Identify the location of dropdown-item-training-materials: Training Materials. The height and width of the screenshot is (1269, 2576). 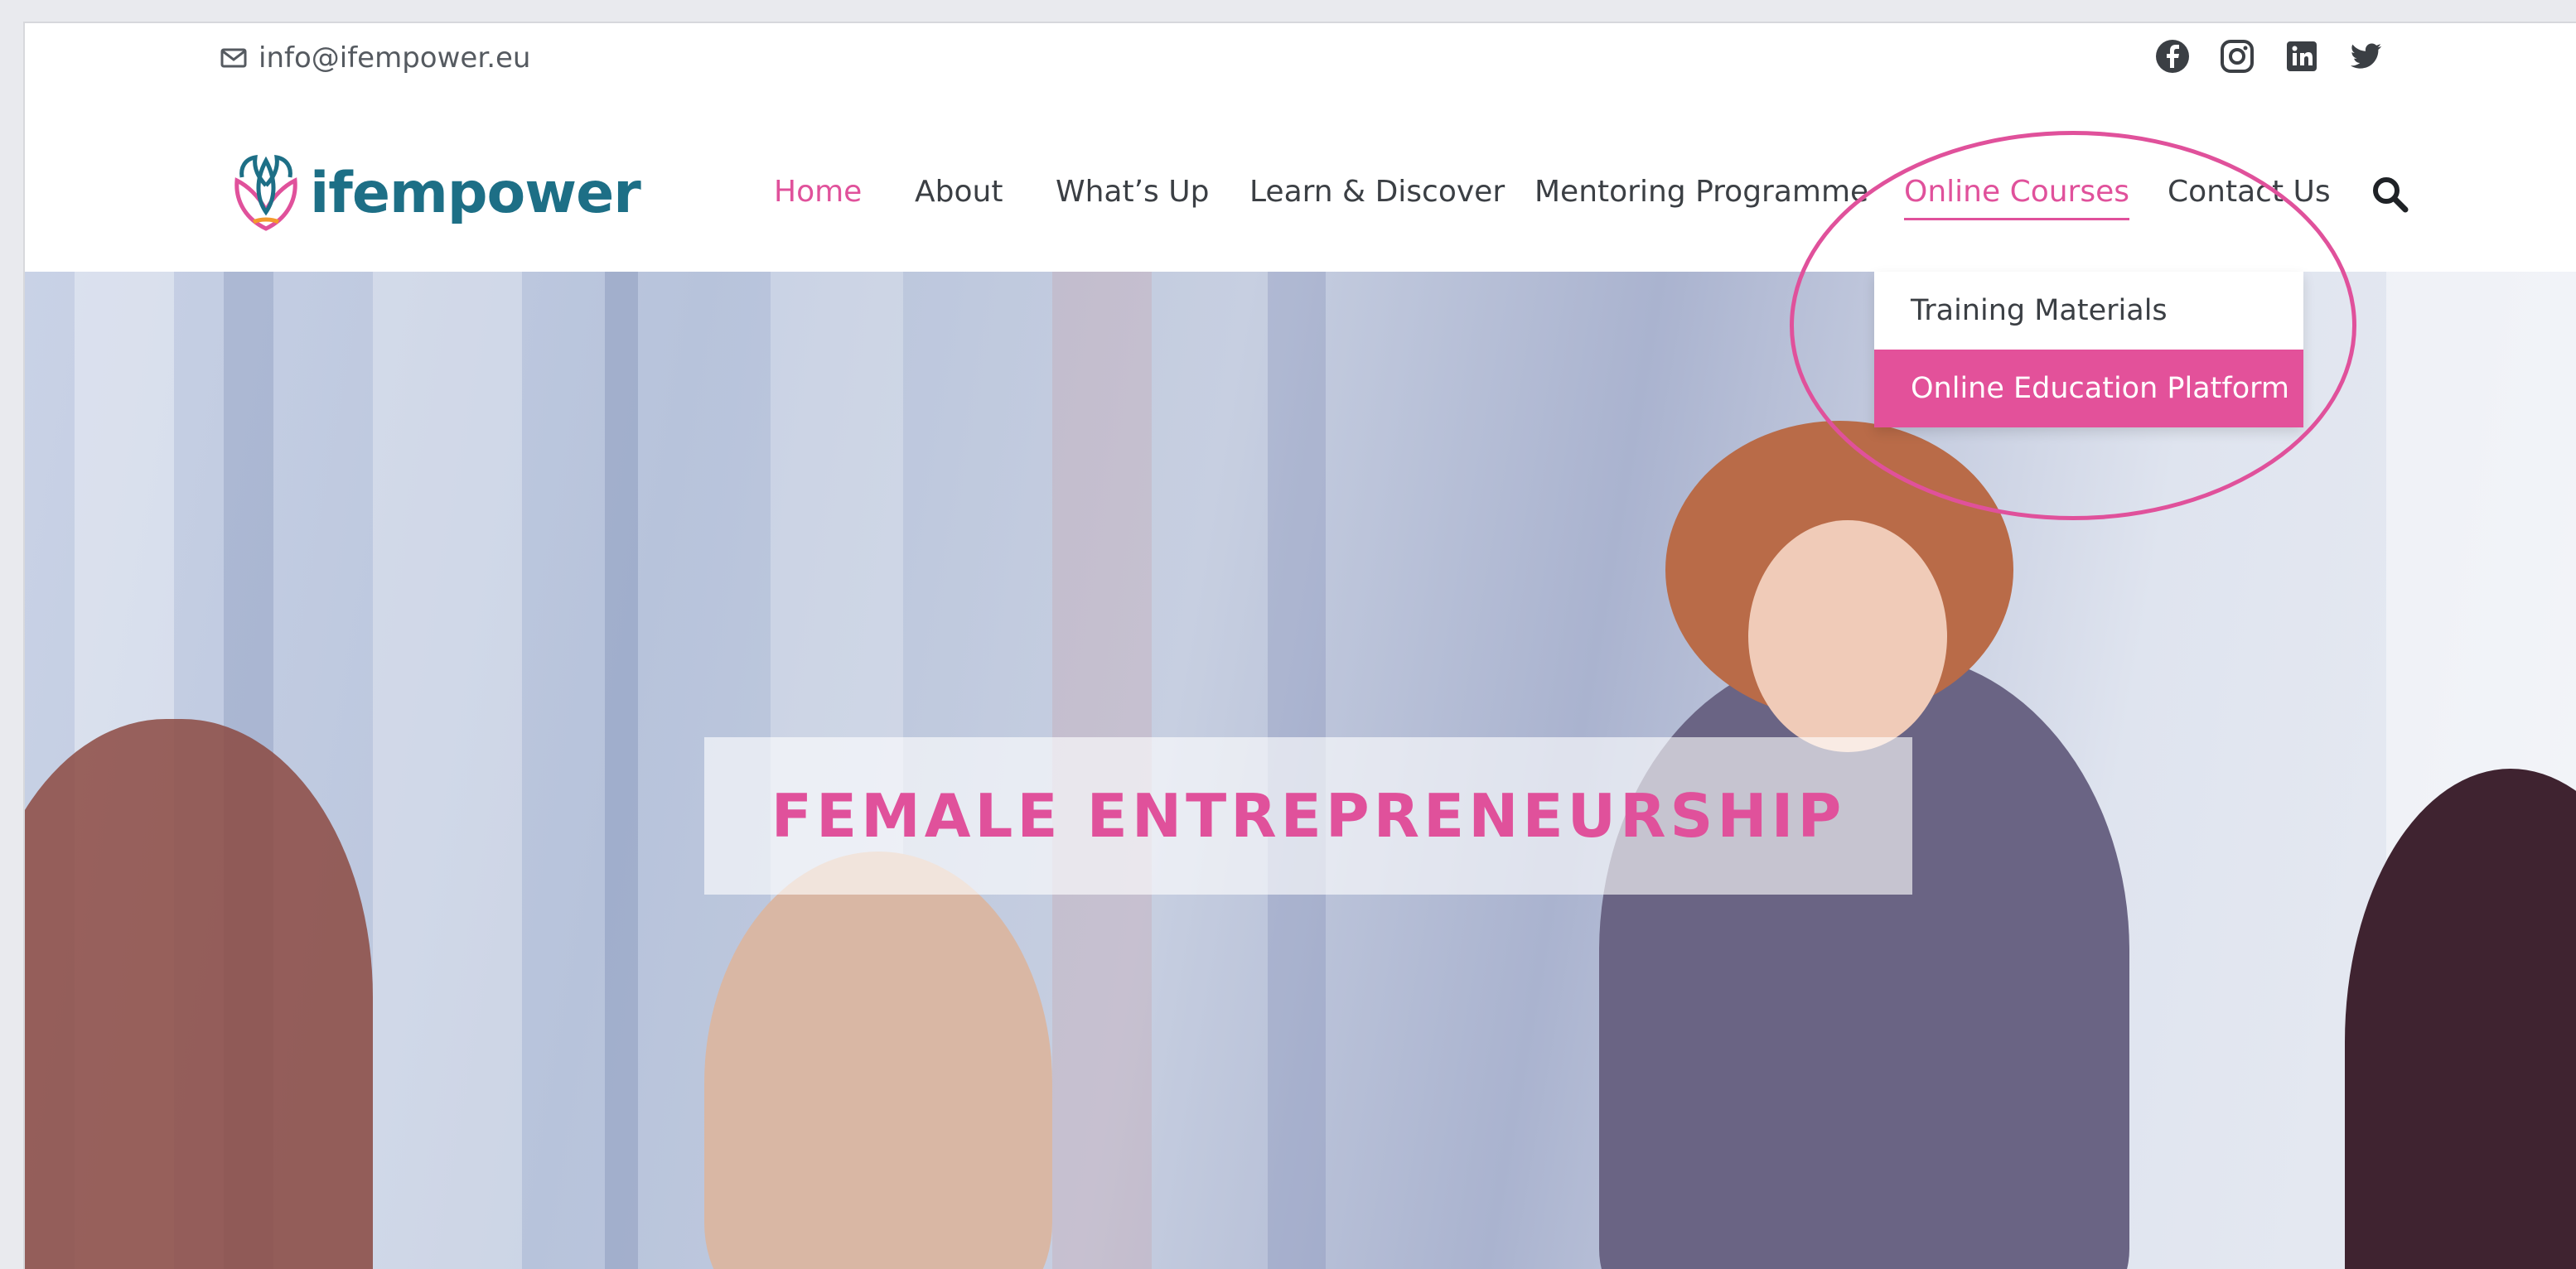
(2088, 311).